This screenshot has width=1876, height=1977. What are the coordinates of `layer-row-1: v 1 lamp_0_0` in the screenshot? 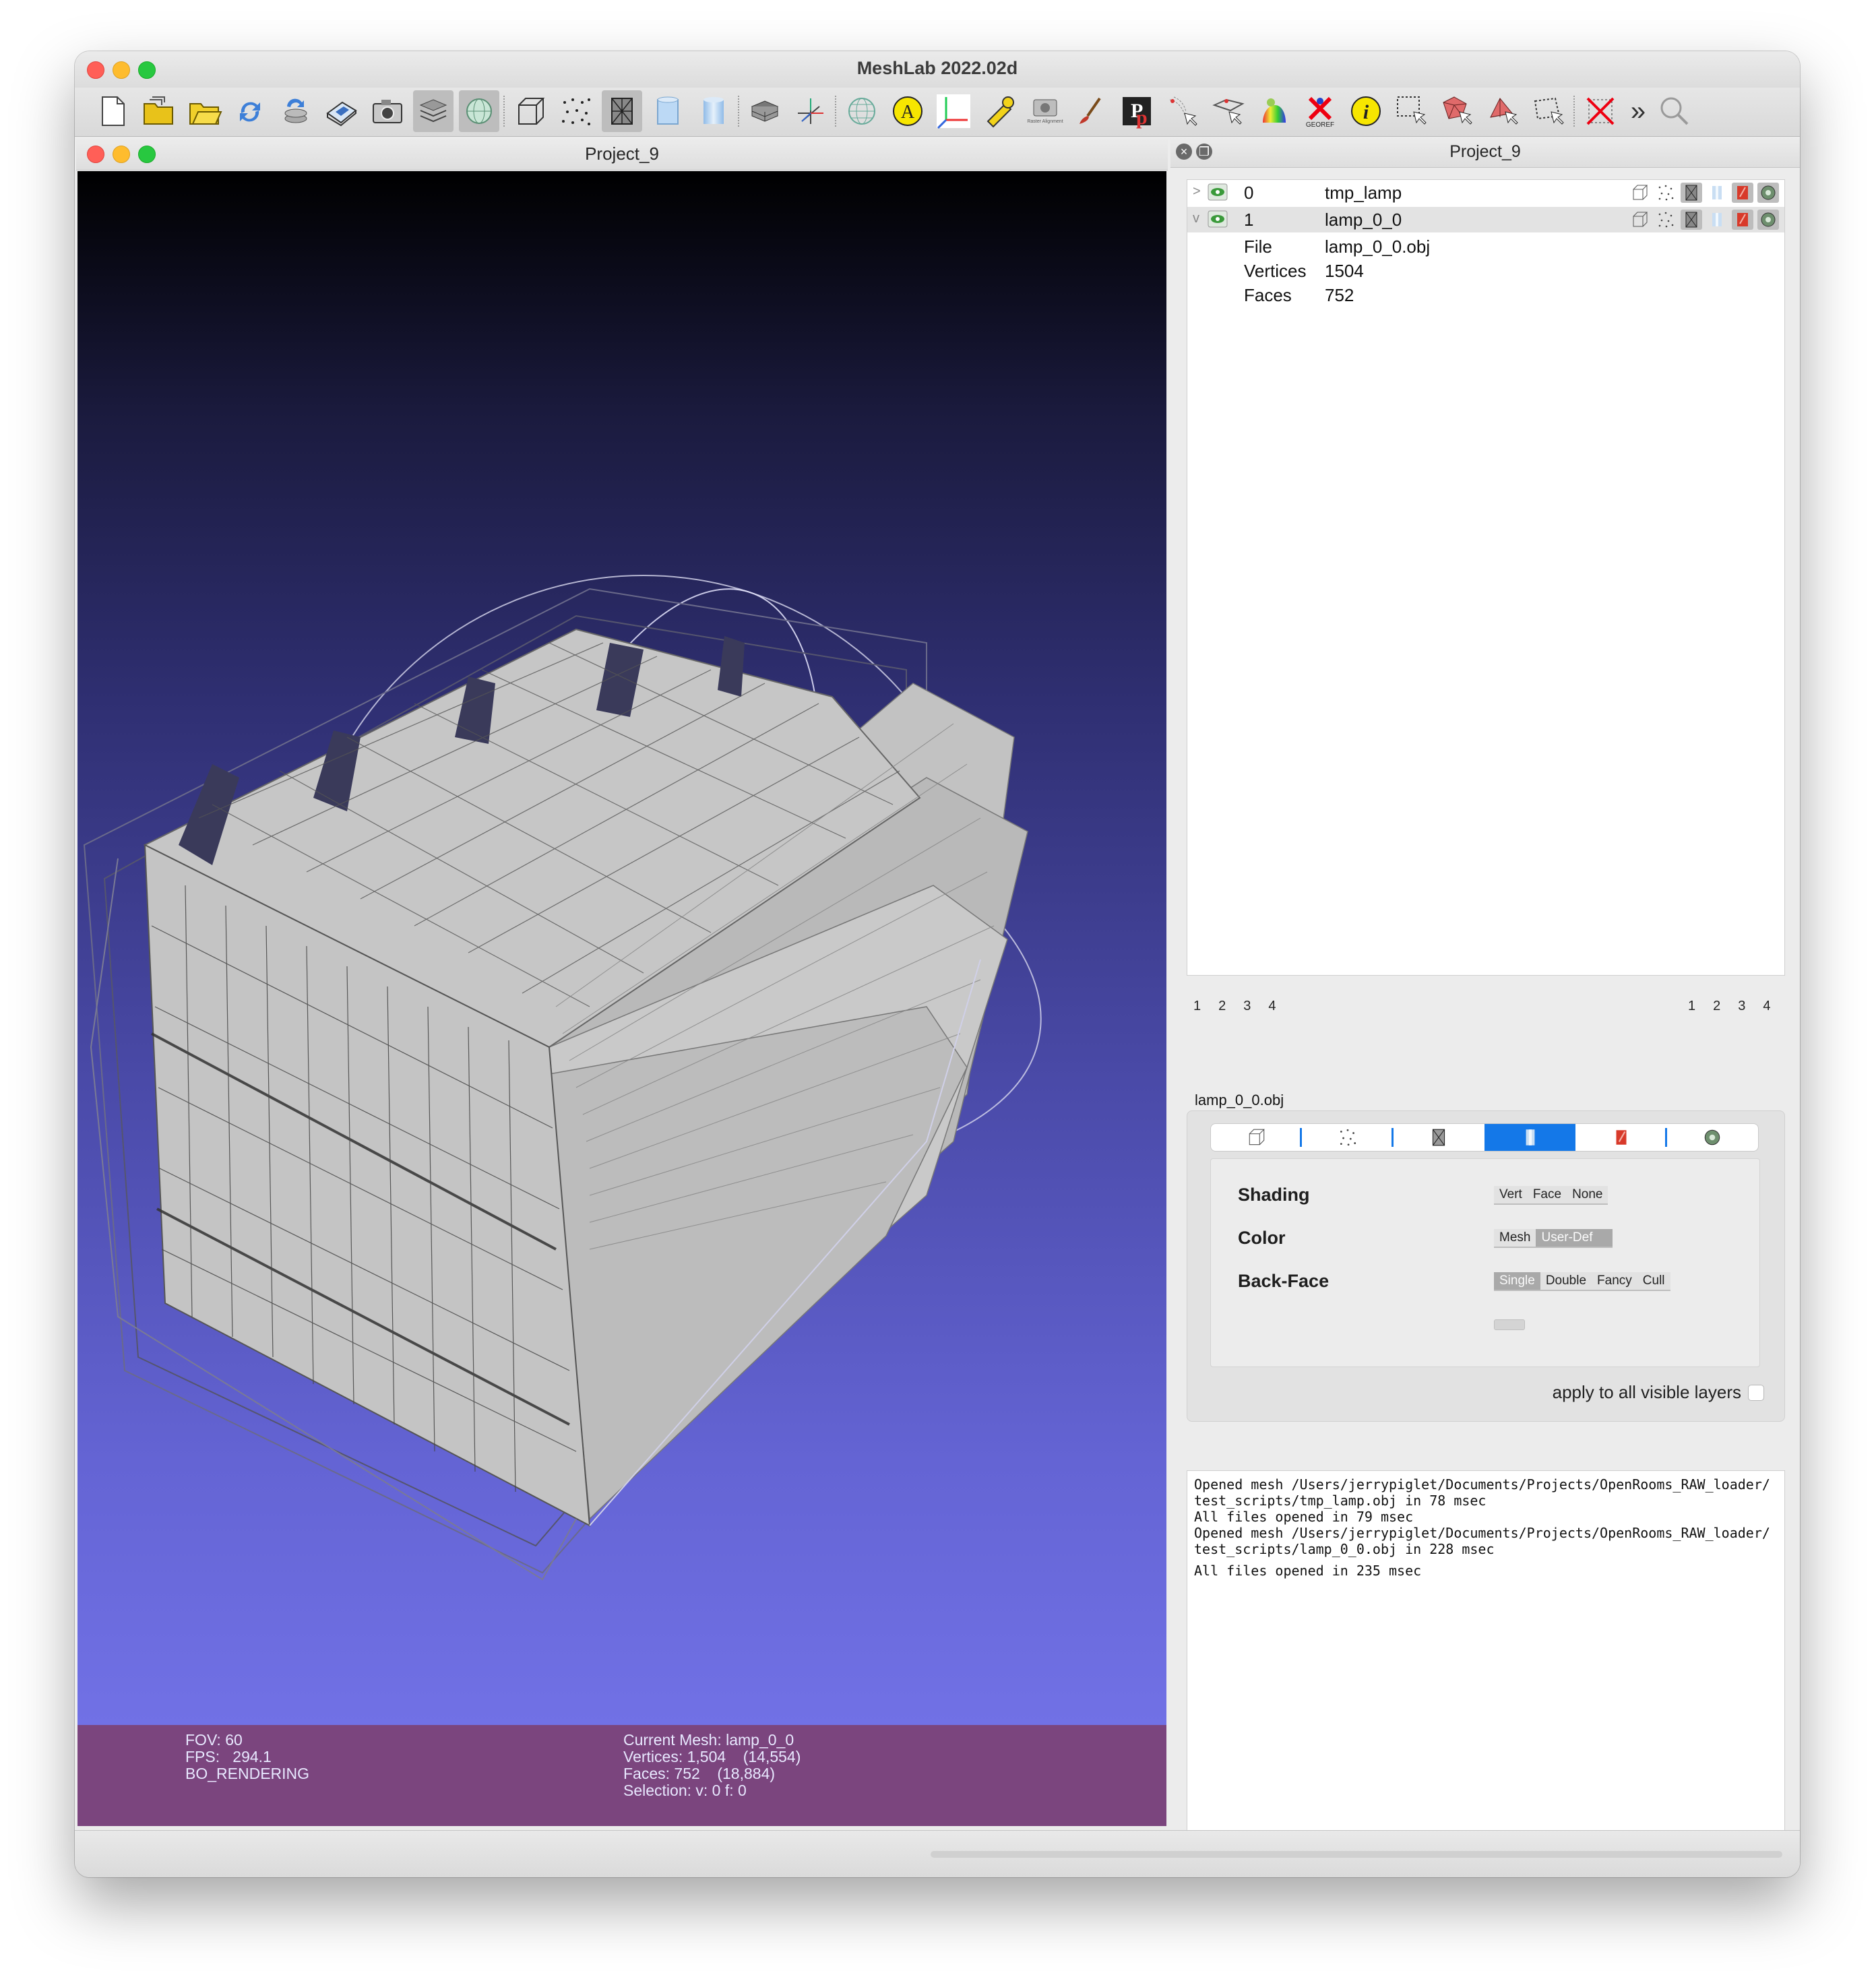 It's located at (1485, 219).